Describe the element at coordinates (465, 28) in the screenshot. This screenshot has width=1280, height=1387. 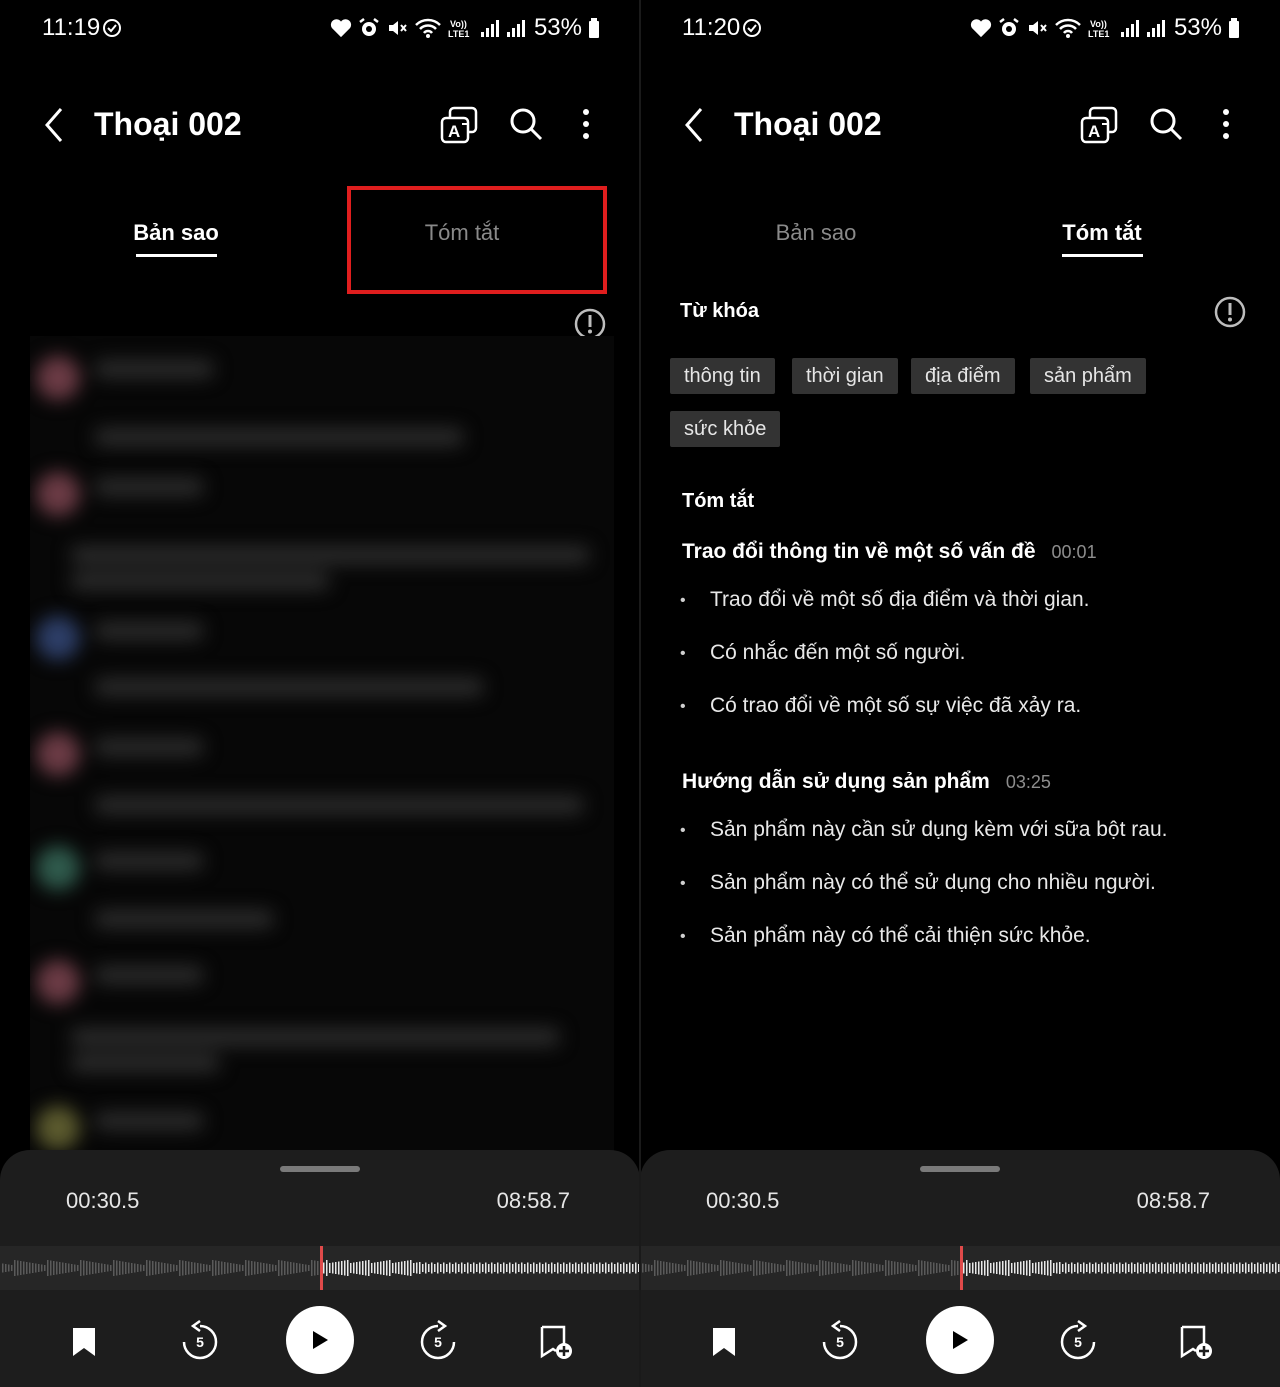
I see `status-icons: Vo)) LTE1 53%` at that location.